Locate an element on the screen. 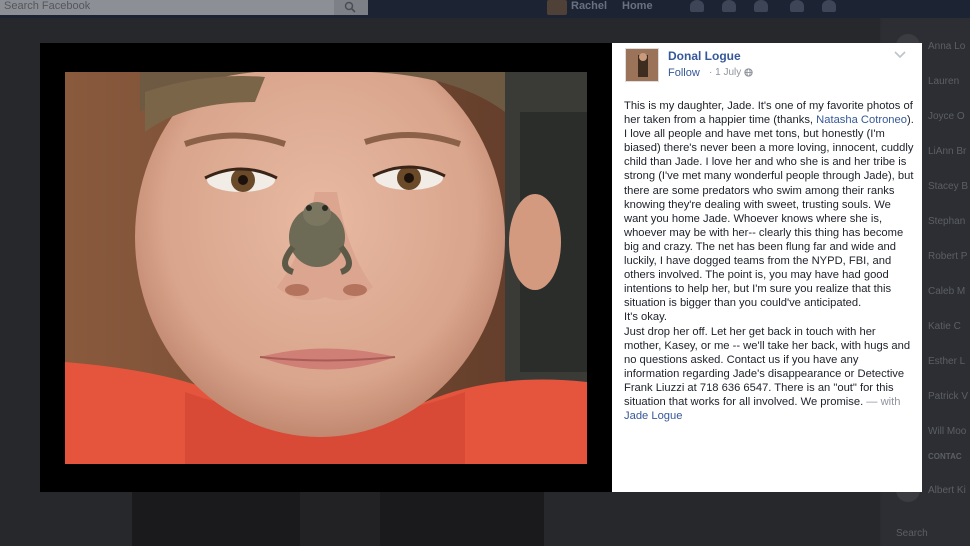  search-button is located at coordinates (351, 7).